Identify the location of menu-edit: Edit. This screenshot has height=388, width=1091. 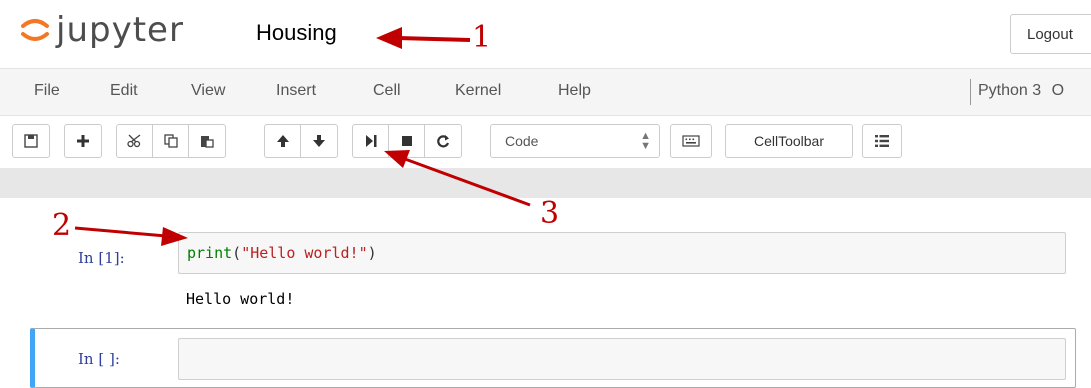
(124, 91).